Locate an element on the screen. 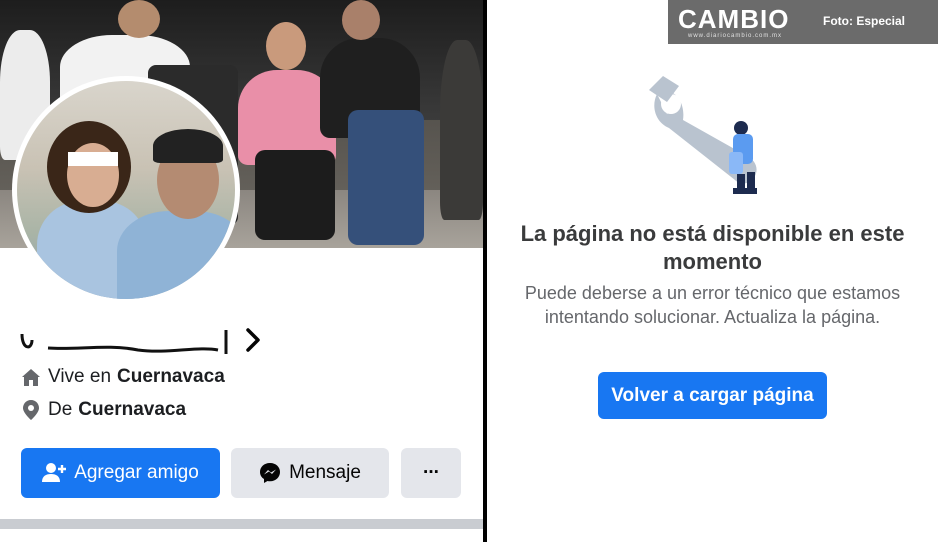 The image size is (938, 542). lives-in-row: Vive en Cuernavaca is located at coordinates (122, 377).